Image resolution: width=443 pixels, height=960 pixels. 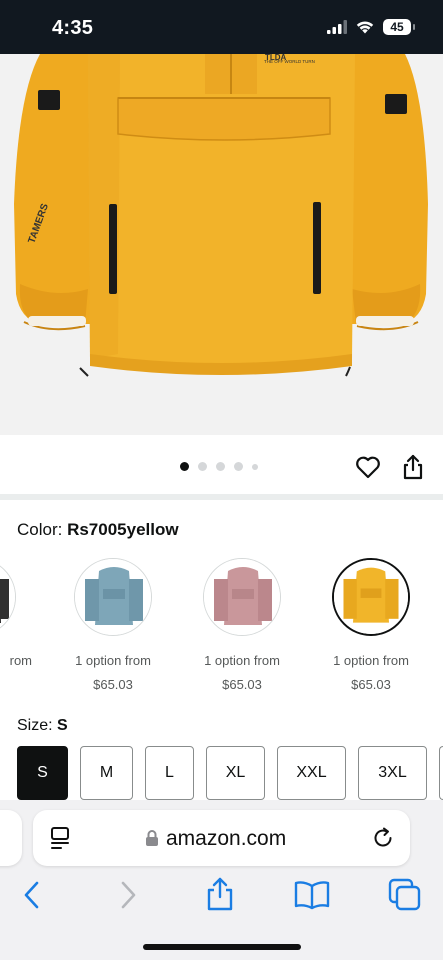 What do you see at coordinates (128, 895) in the screenshot?
I see `forward-icon` at bounding box center [128, 895].